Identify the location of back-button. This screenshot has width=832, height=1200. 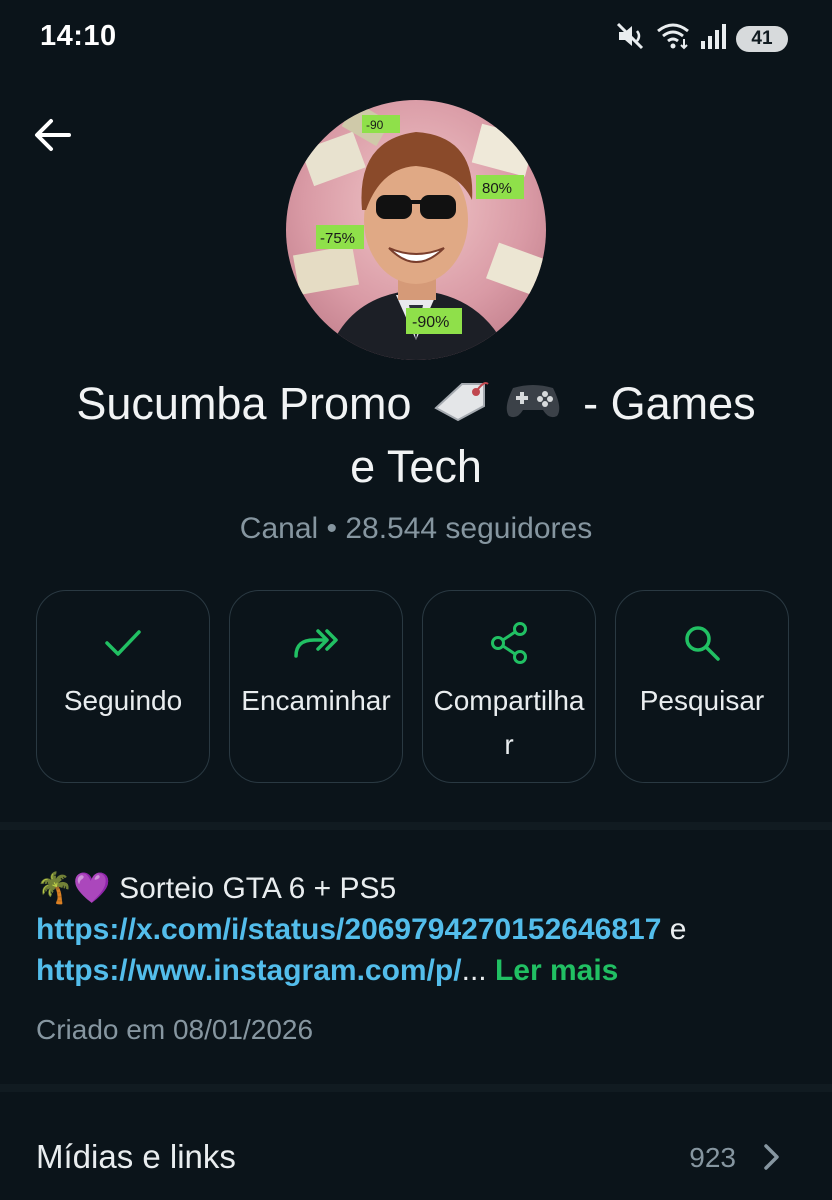
(53, 135).